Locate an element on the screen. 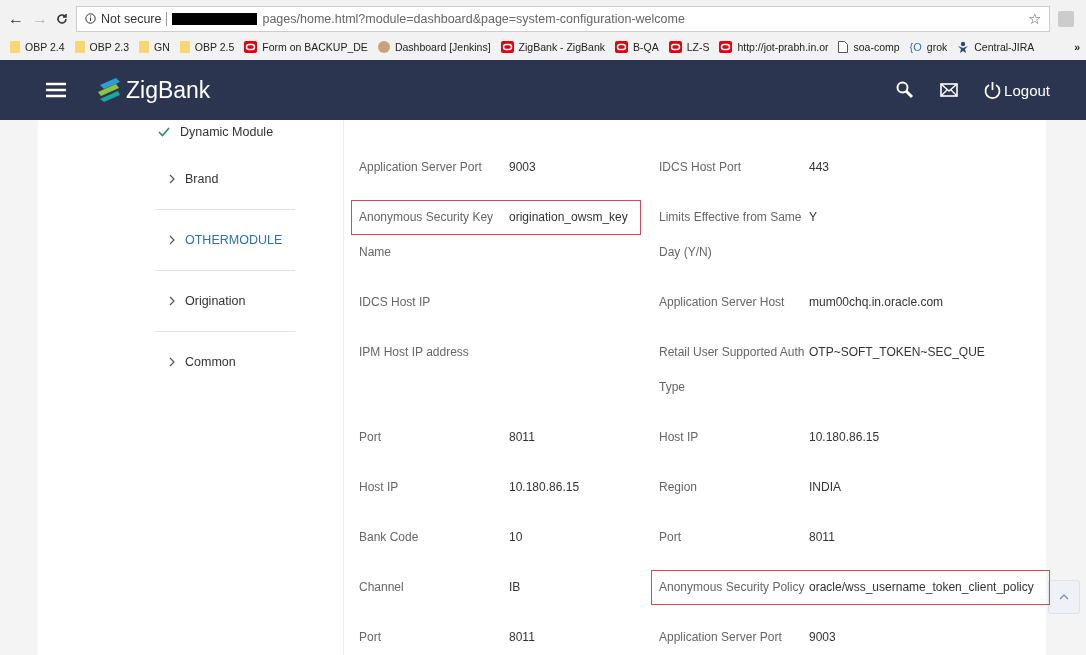 The width and height of the screenshot is (1086, 655). mail-icon is located at coordinates (949, 90).